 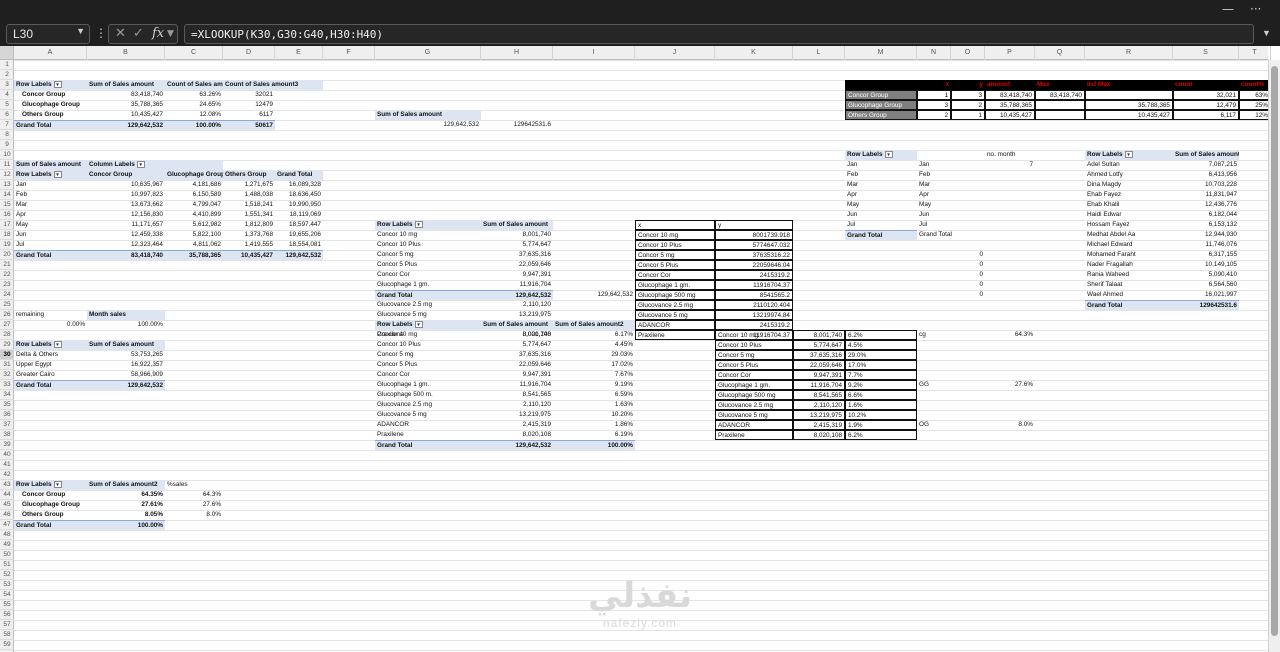 What do you see at coordinates (7, 175) in the screenshot?
I see `row-header: 12` at bounding box center [7, 175].